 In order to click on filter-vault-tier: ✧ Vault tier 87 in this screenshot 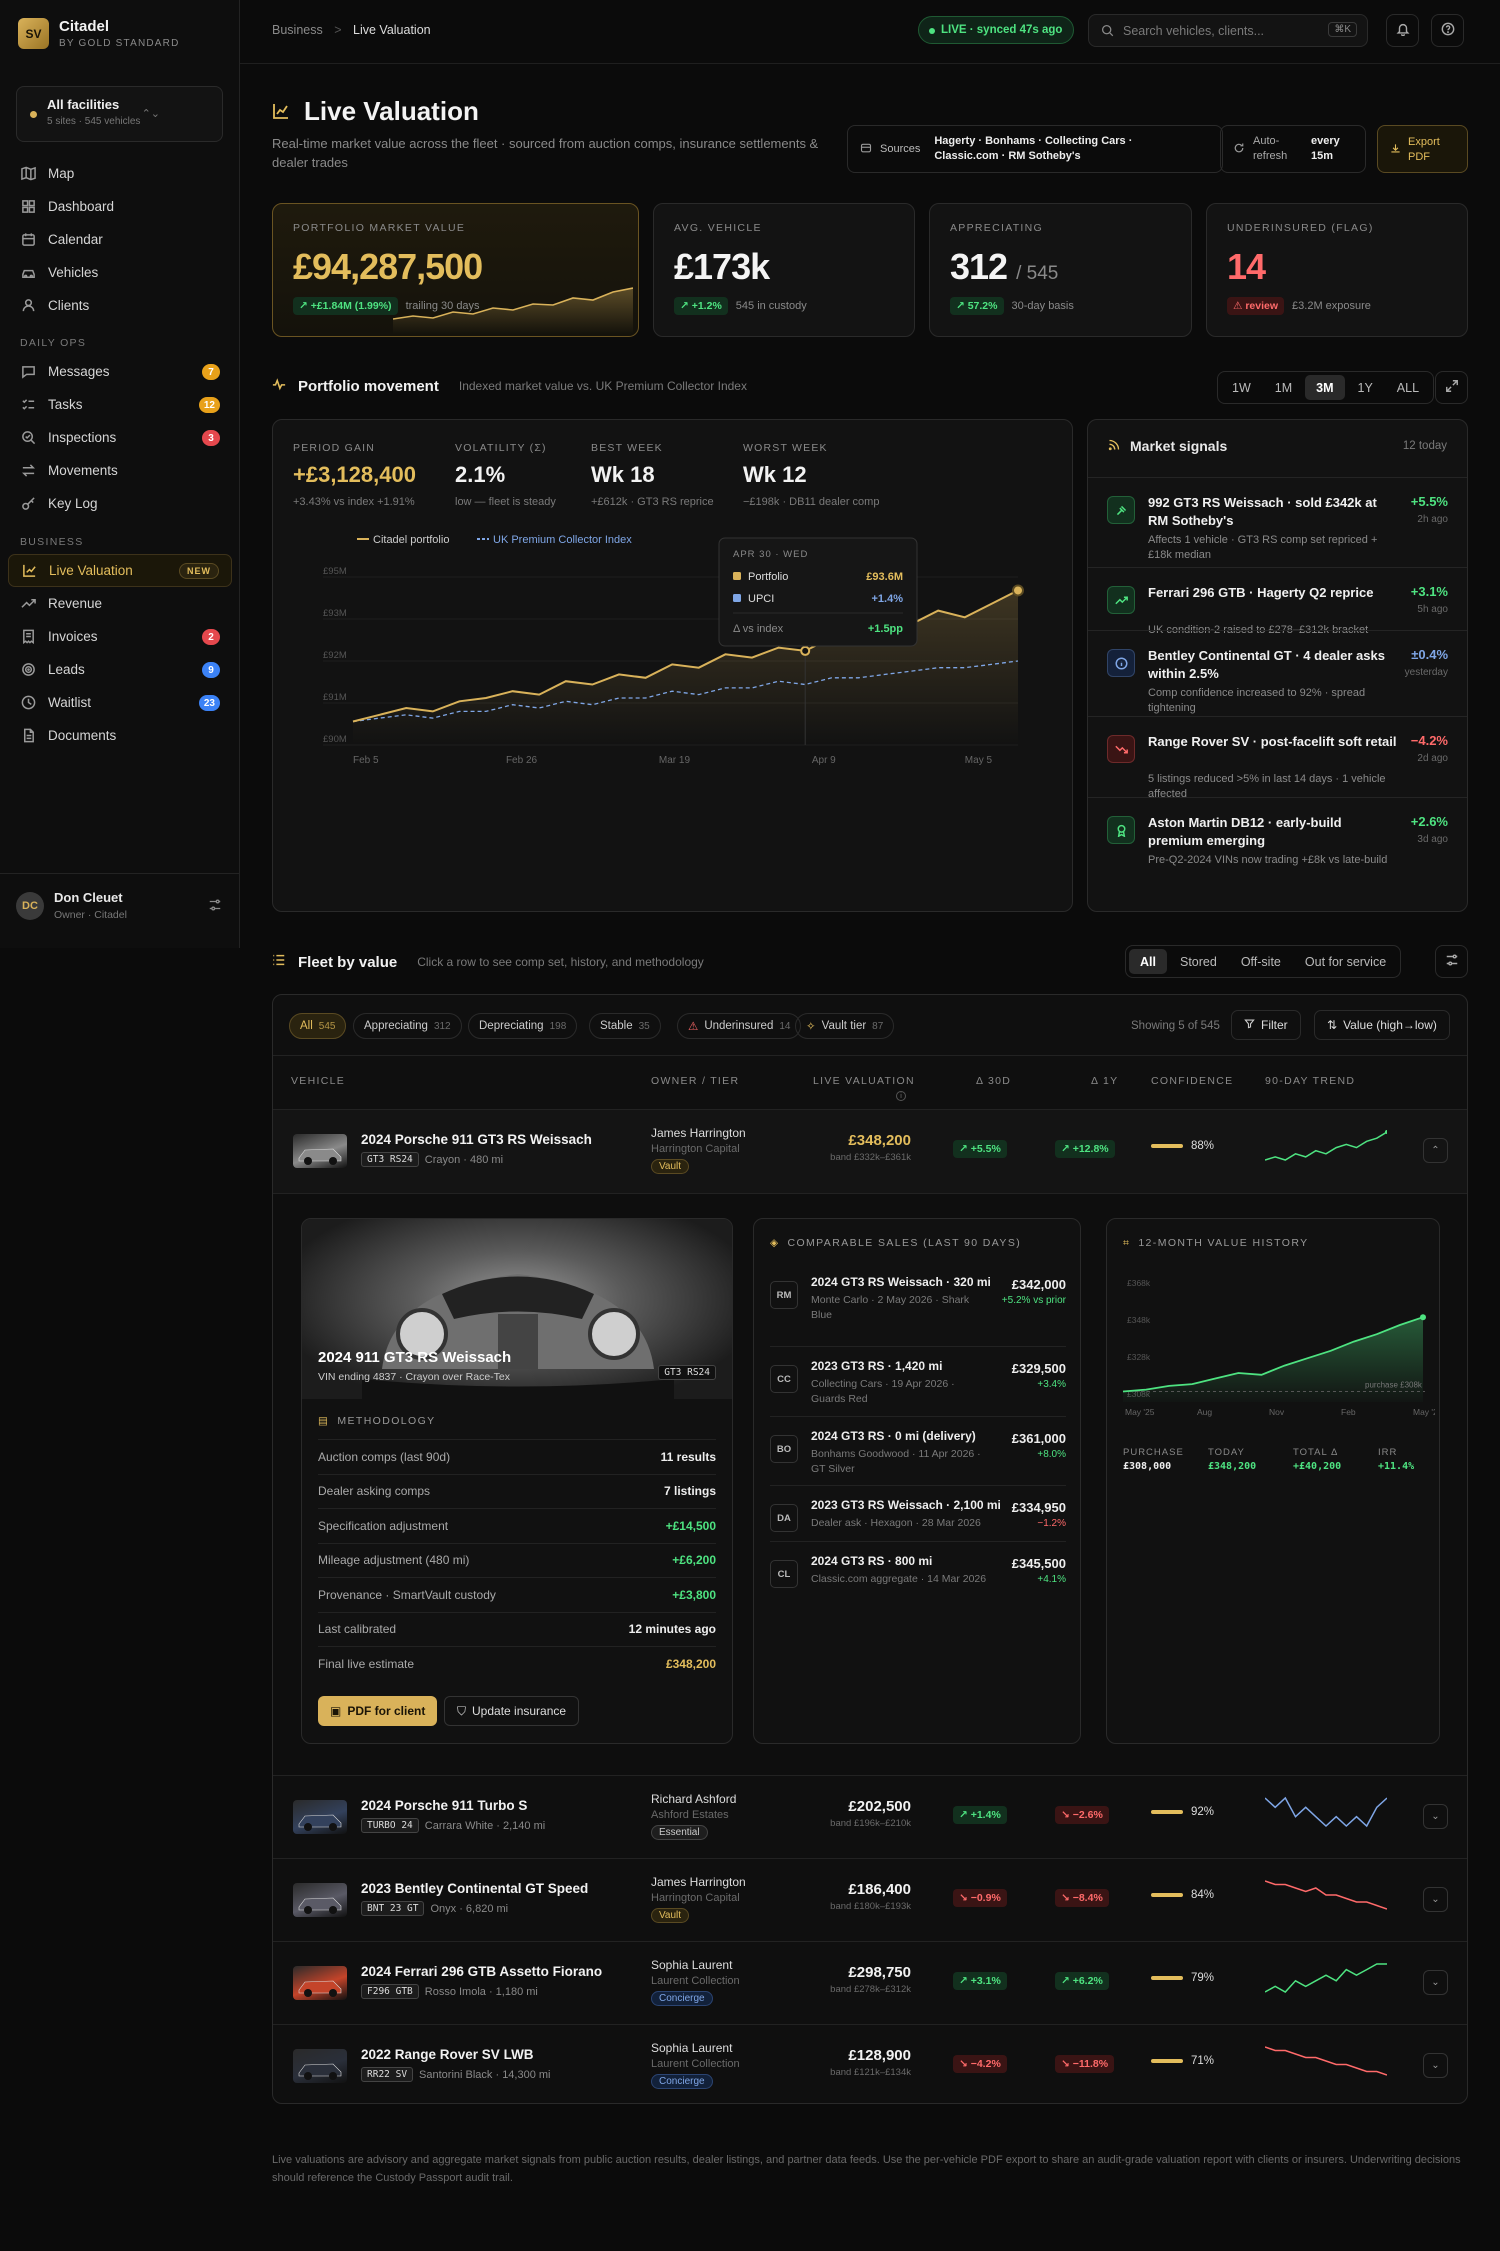, I will do `click(845, 1026)`.